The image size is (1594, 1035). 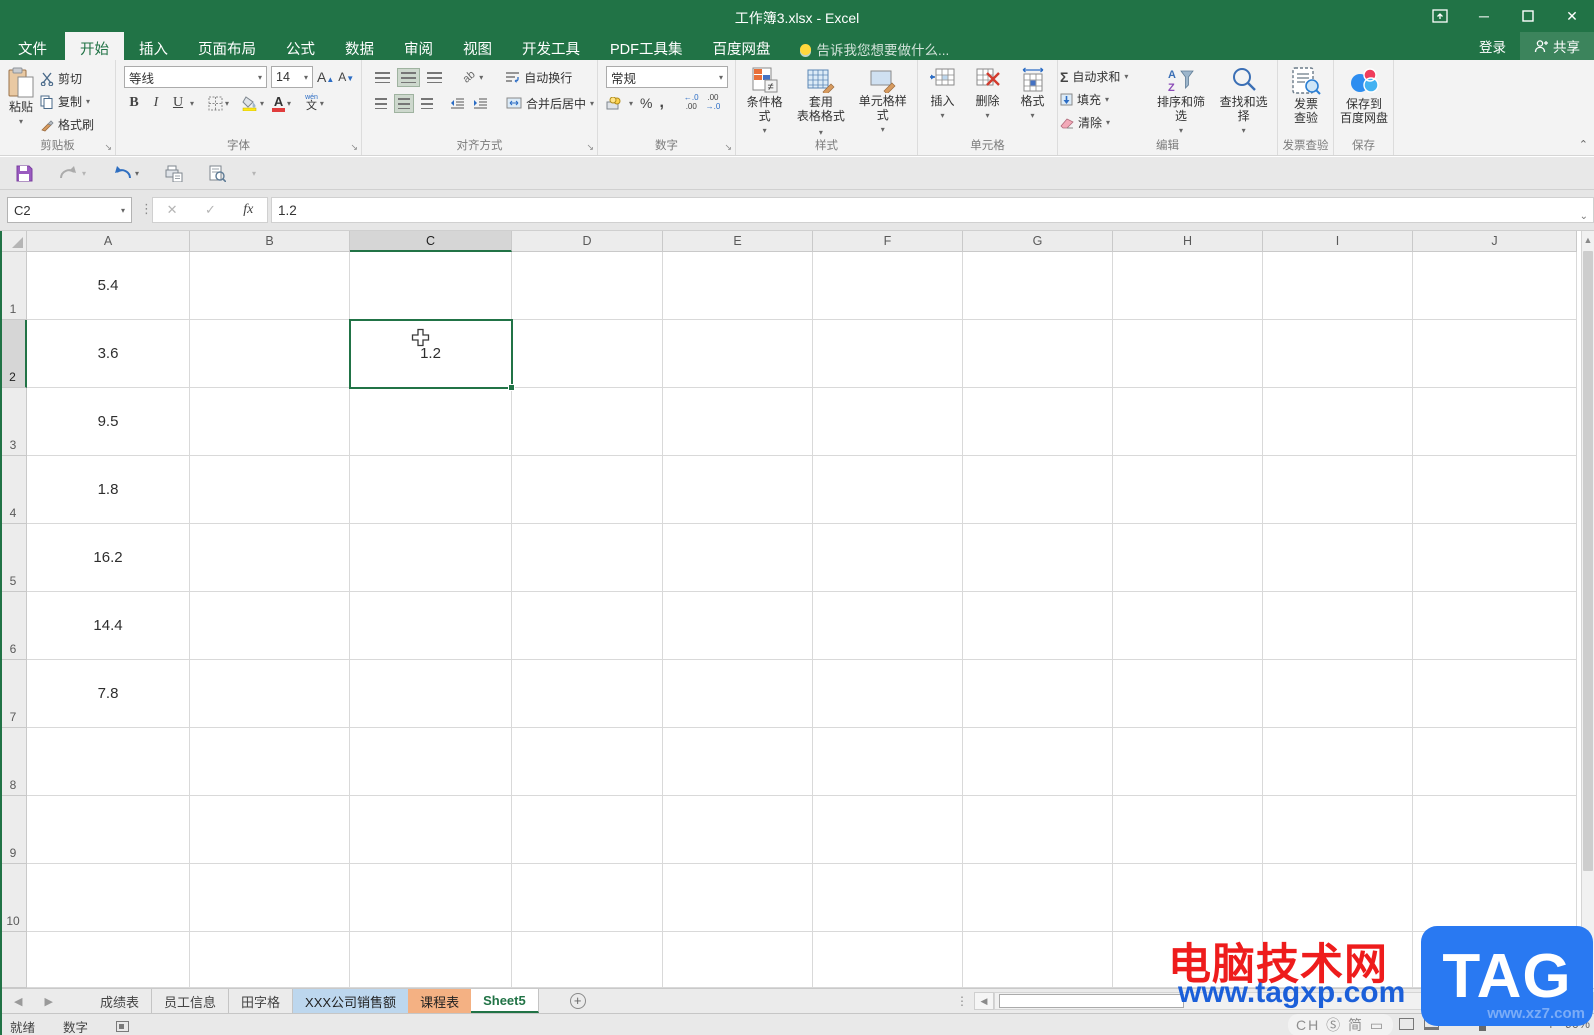 I want to click on grid-cell-A11, so click(x=108, y=960).